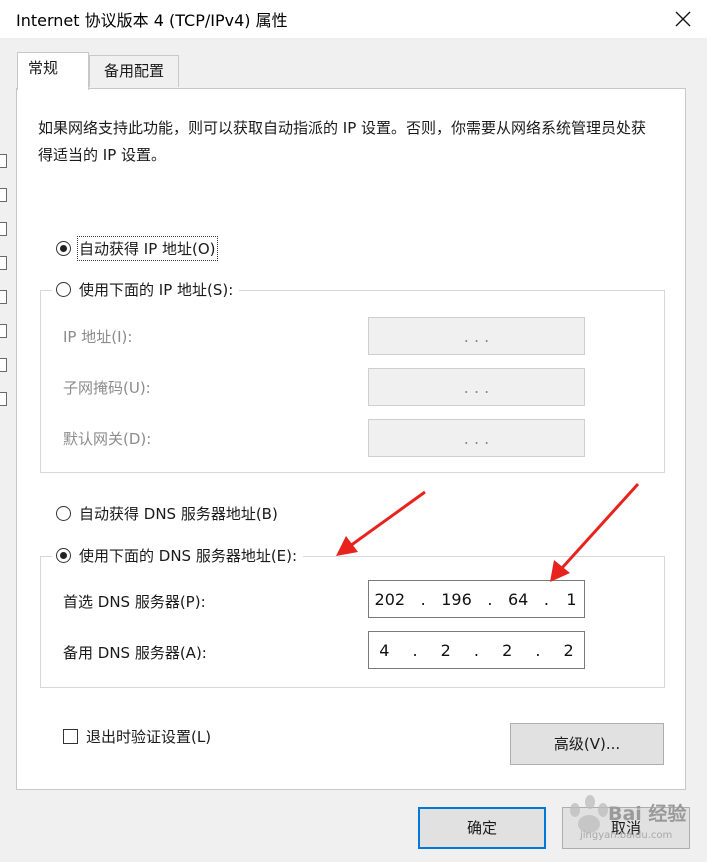 The height and width of the screenshot is (862, 707). I want to click on alternate-dns-field: 4. 2. 2. 2, so click(476, 650).